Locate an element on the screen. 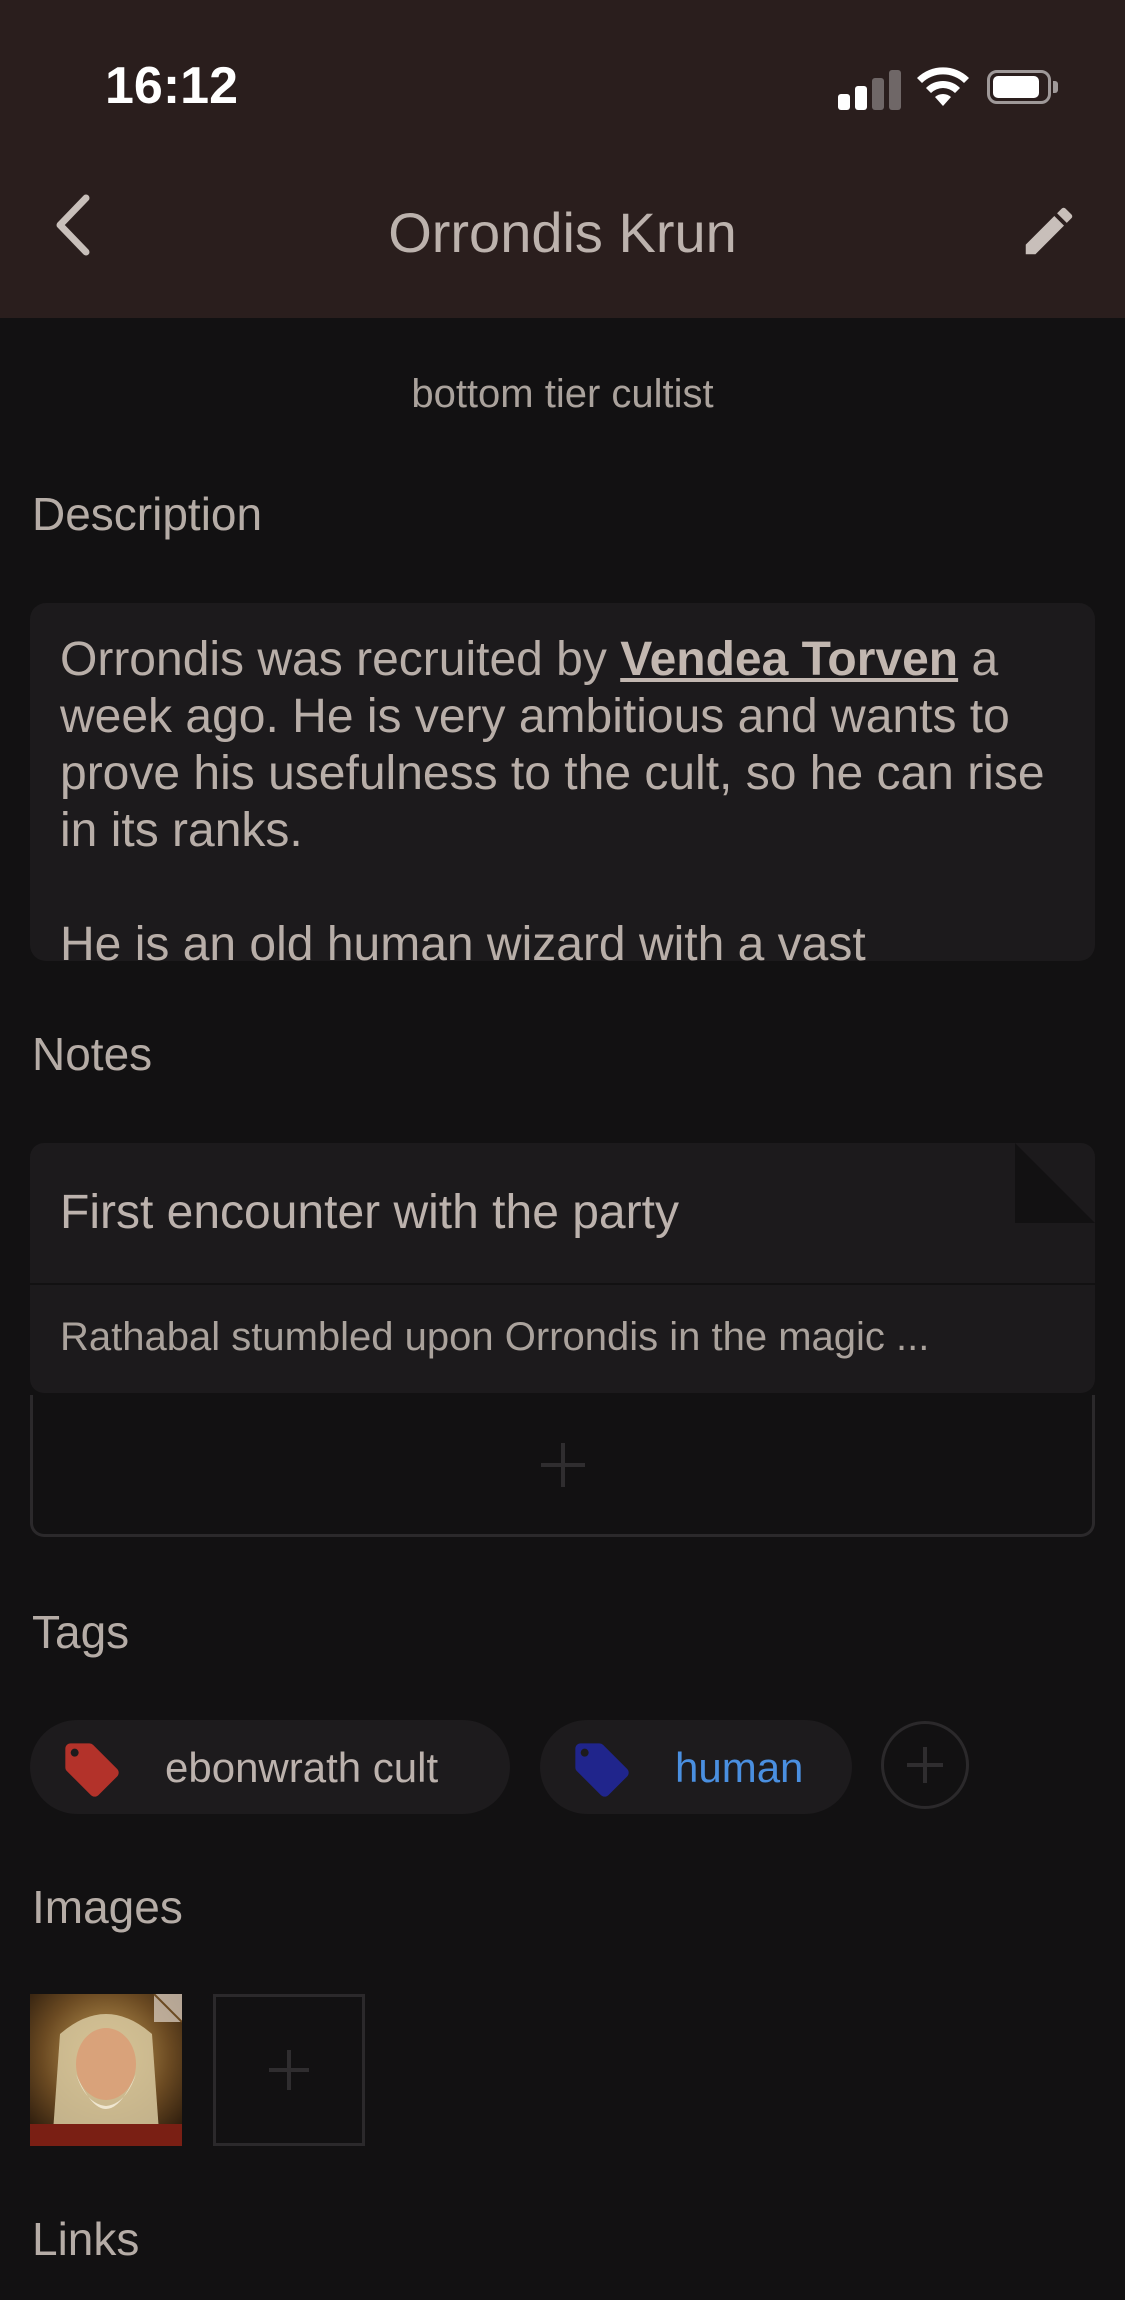  page-fold-icon is located at coordinates (1055, 1183).